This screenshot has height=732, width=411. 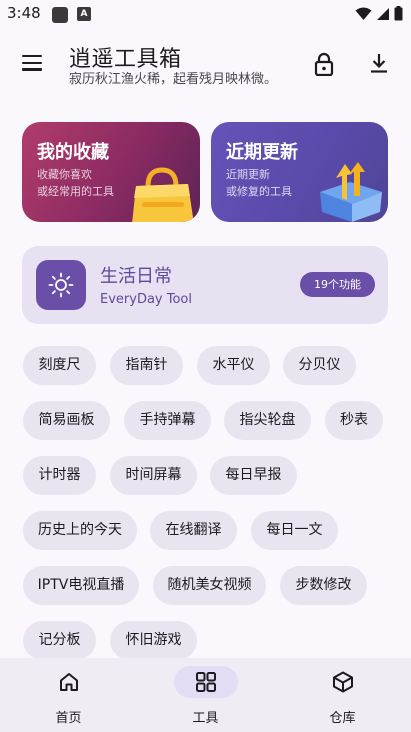 What do you see at coordinates (342, 695) in the screenshot?
I see `nav-item-repository: 仓库` at bounding box center [342, 695].